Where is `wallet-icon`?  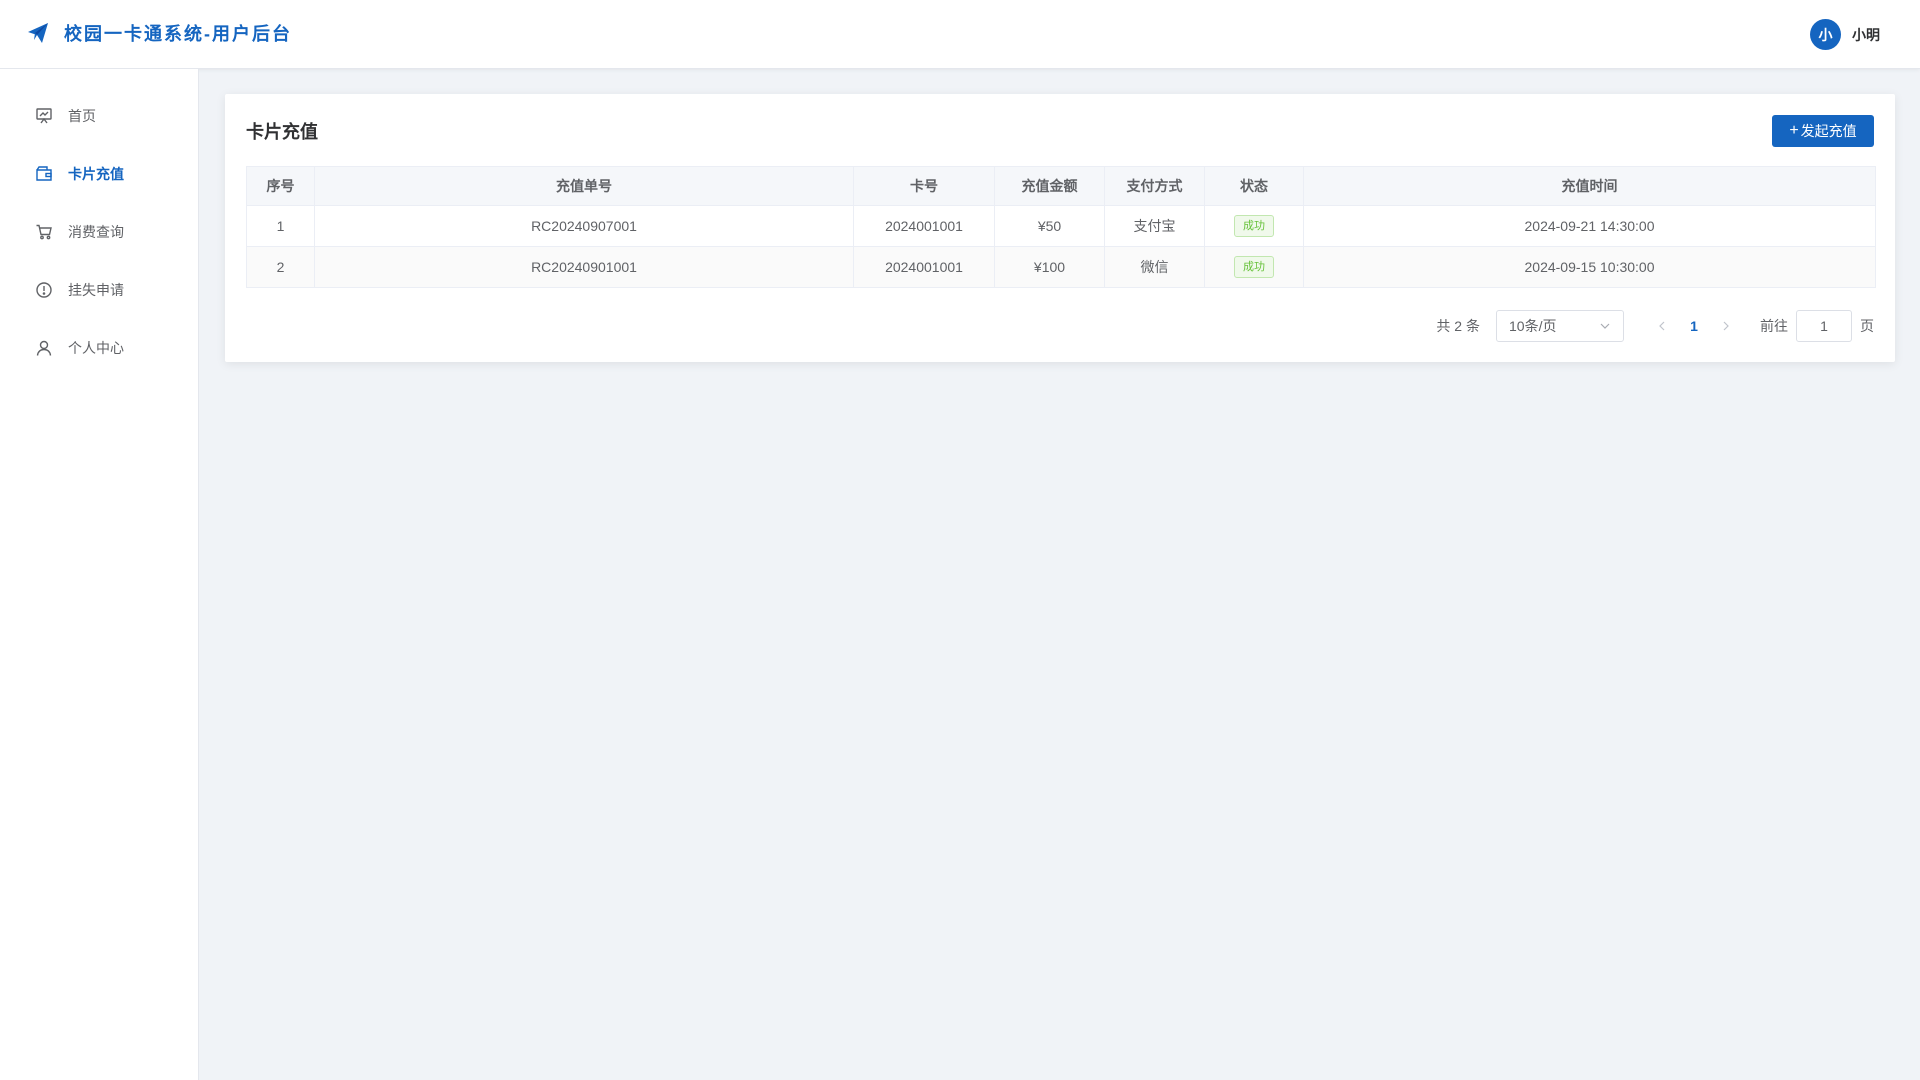
wallet-icon is located at coordinates (44, 174).